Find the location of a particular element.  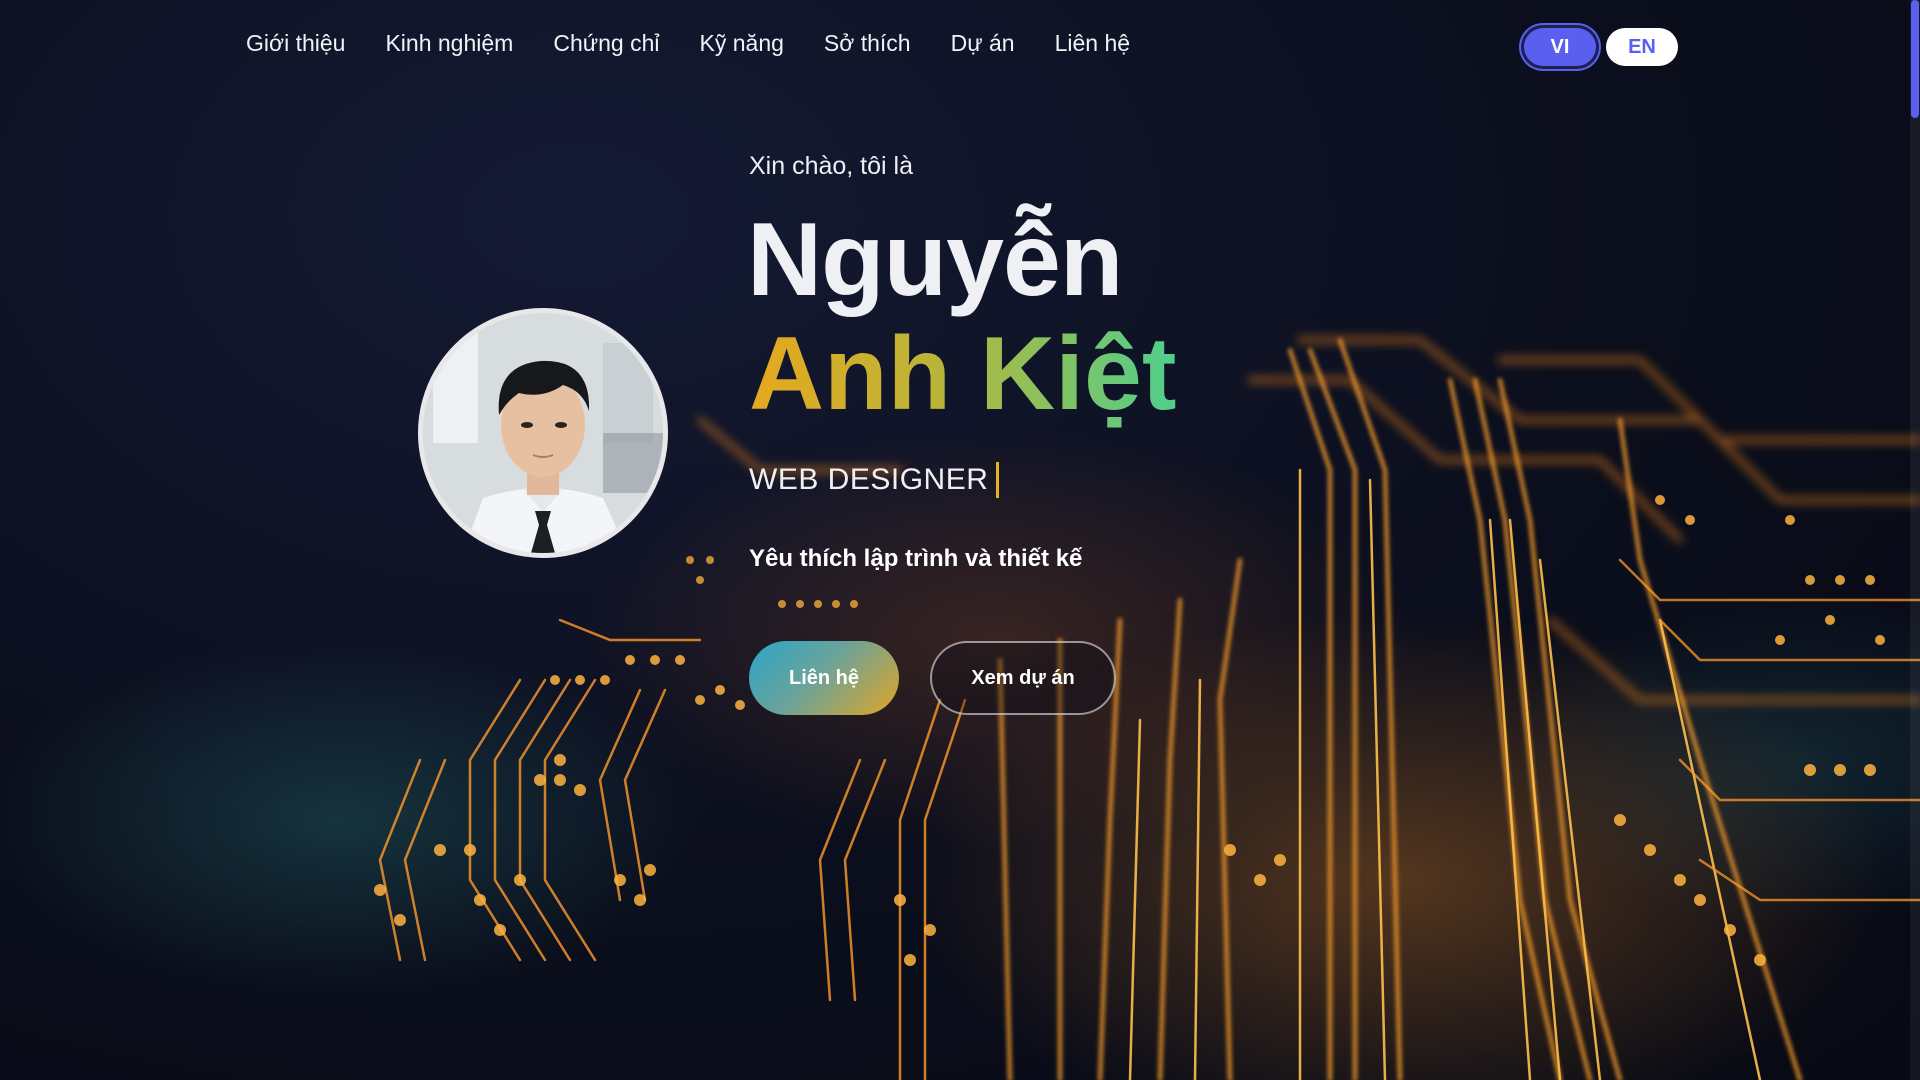

hero-name-last: Anh Kiệt is located at coordinates (963, 374).